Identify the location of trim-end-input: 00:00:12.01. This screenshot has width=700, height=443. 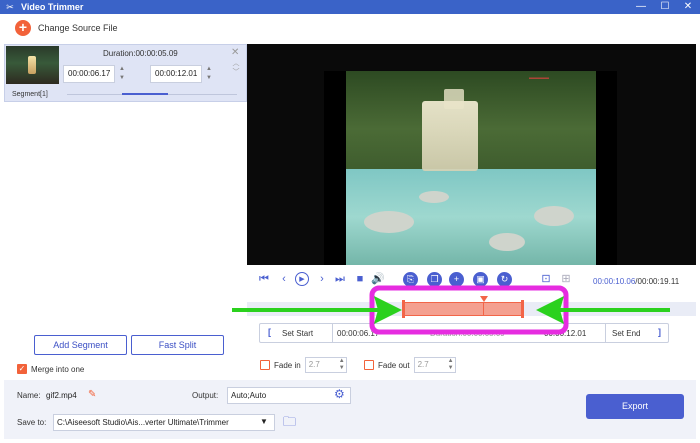
(565, 333).